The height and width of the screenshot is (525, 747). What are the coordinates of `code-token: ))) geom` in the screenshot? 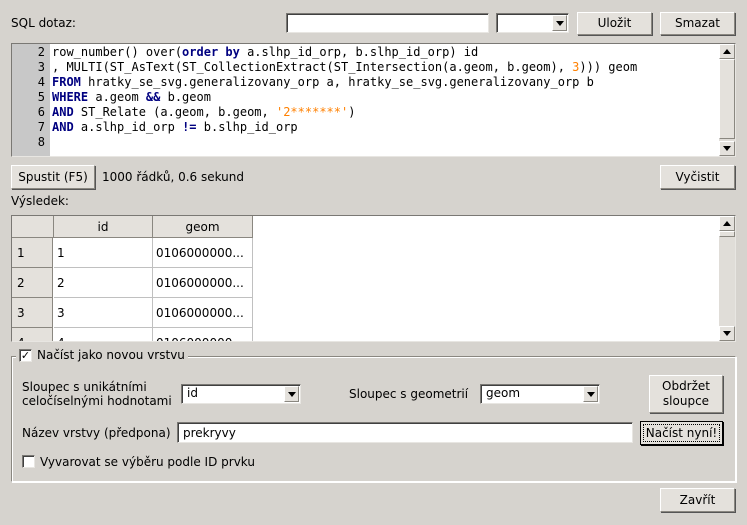 It's located at (608, 67).